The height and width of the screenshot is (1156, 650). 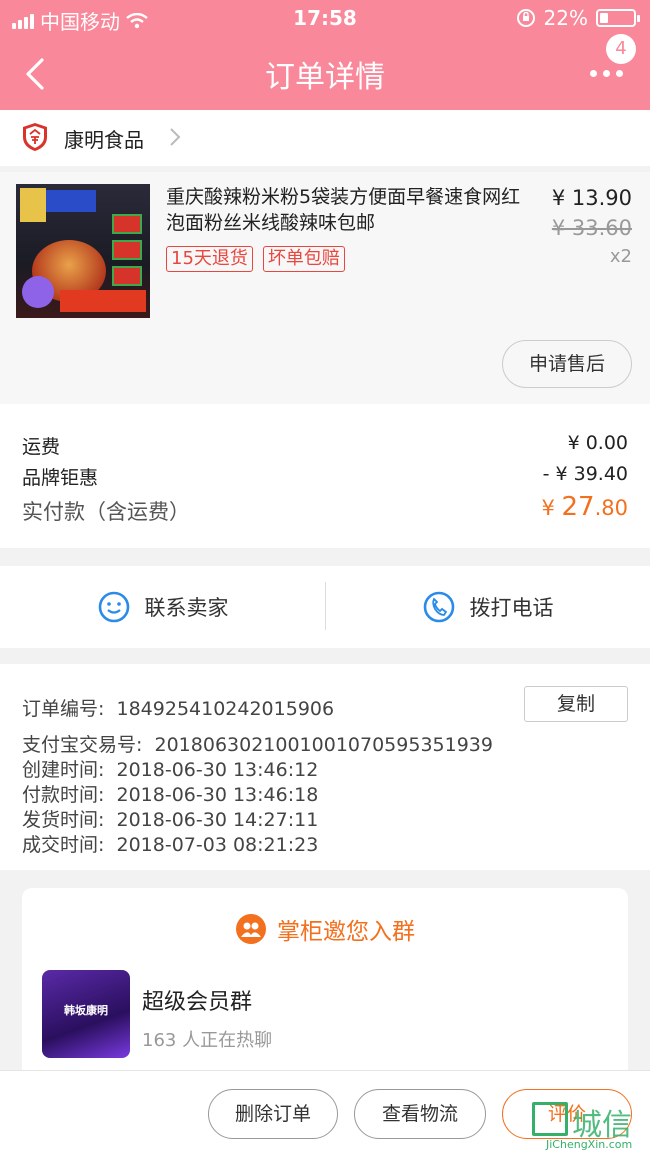 I want to click on shipping-row: 运费 ¥ 0.00, so click(x=325, y=445).